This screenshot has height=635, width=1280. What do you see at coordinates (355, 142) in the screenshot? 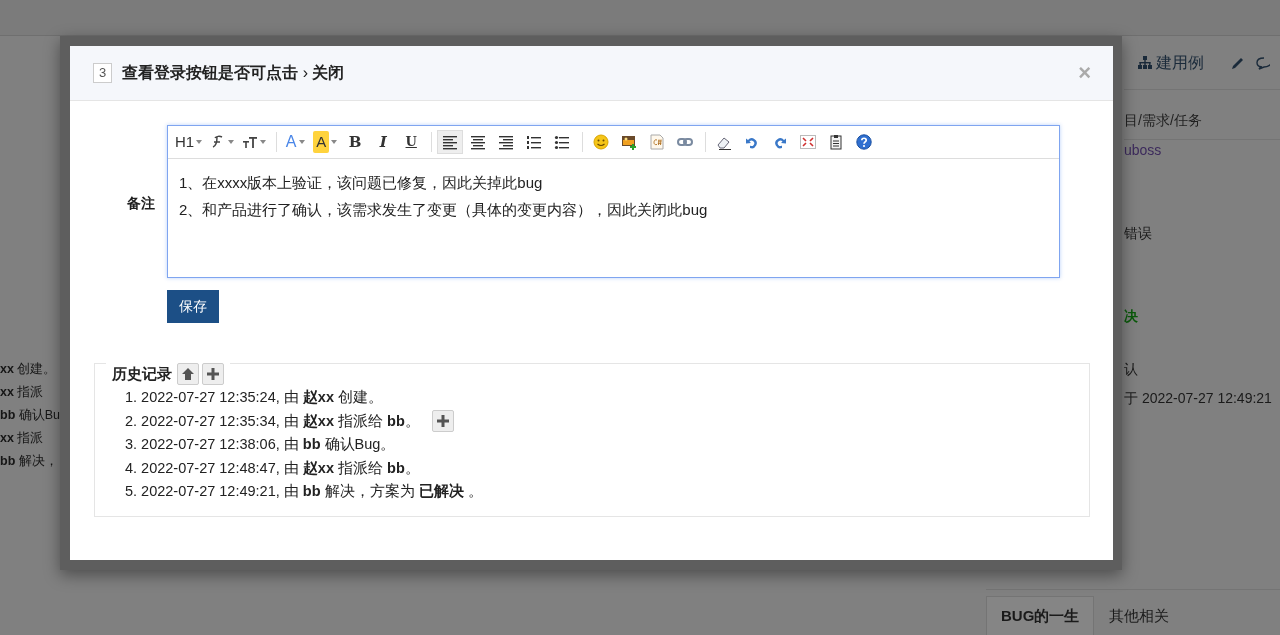
I see `bold-button: B` at bounding box center [355, 142].